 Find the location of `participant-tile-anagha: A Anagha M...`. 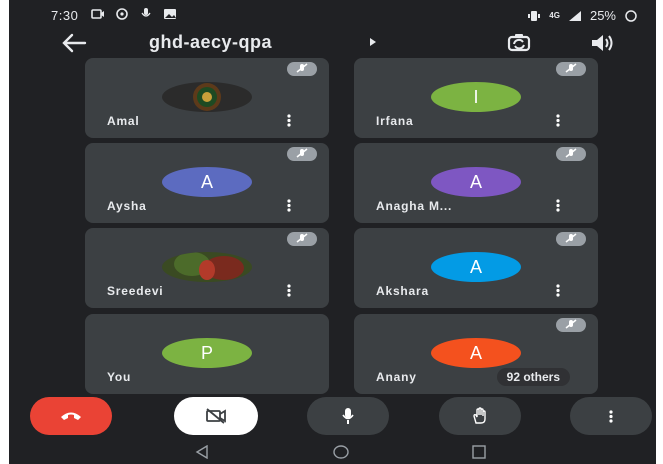

participant-tile-anagha: A Anagha M... is located at coordinates (476, 183).